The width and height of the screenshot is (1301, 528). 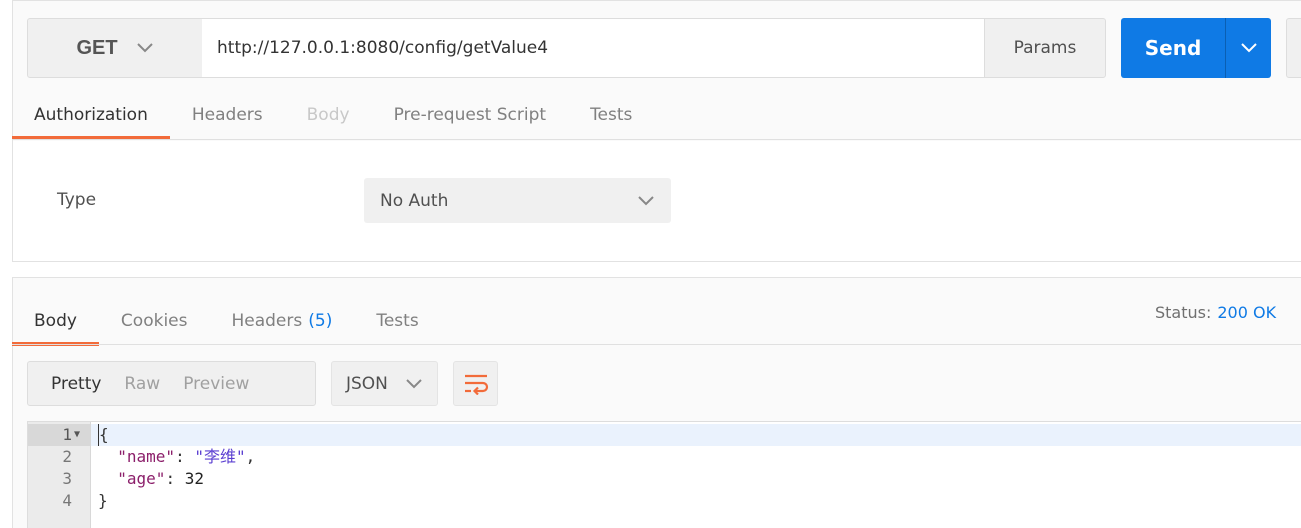 What do you see at coordinates (59, 435) in the screenshot?
I see `line-number: 1` at bounding box center [59, 435].